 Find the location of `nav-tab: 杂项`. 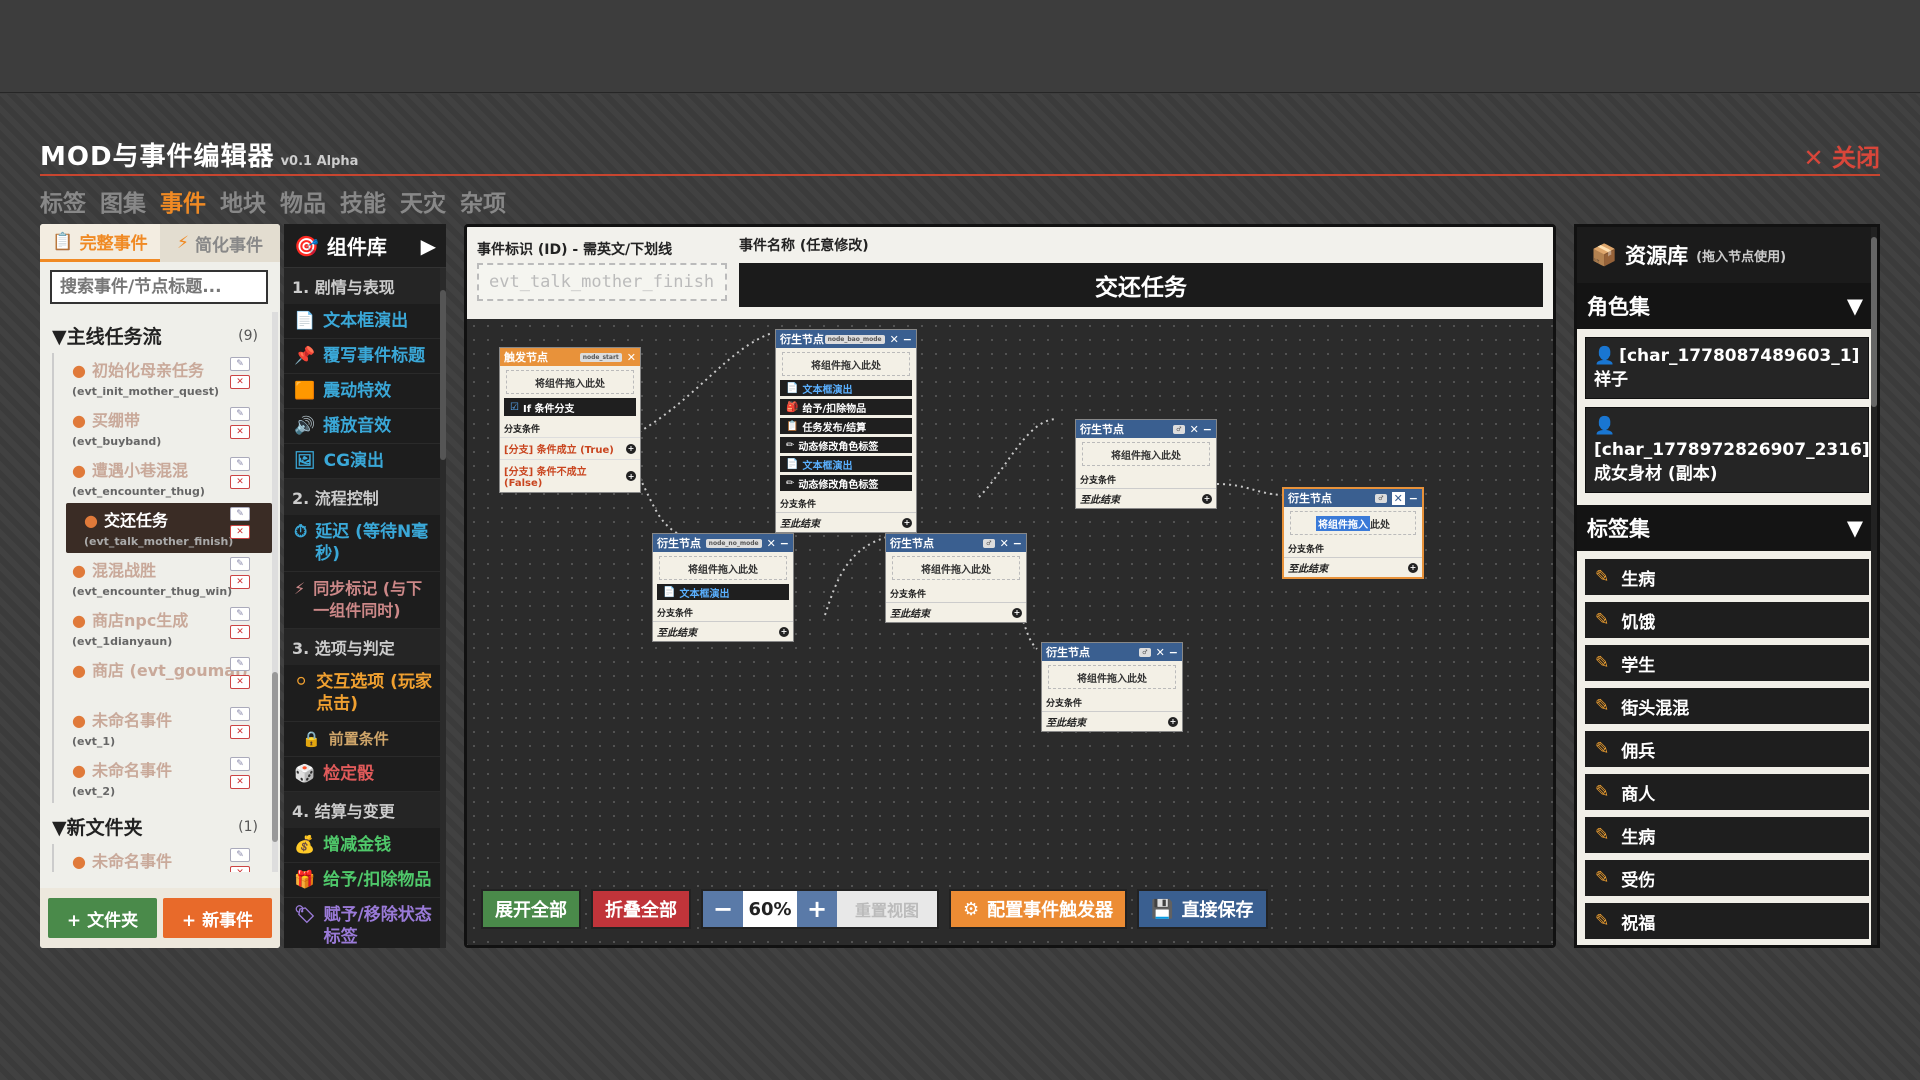

nav-tab: 杂项 is located at coordinates (483, 201).